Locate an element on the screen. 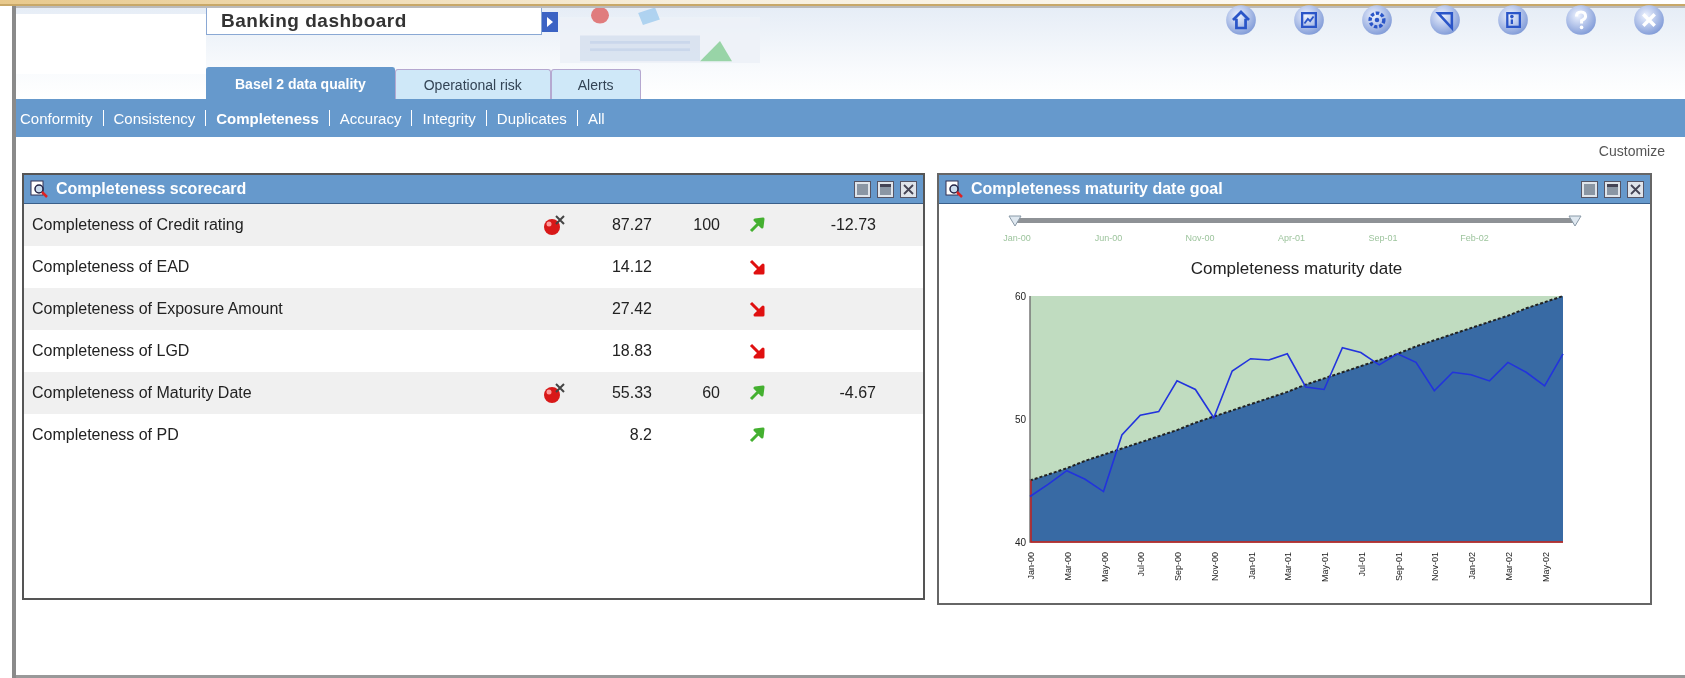 This screenshot has height=678, width=1685. table-cell-text: Completeness of LGD is located at coordinates (111, 351).